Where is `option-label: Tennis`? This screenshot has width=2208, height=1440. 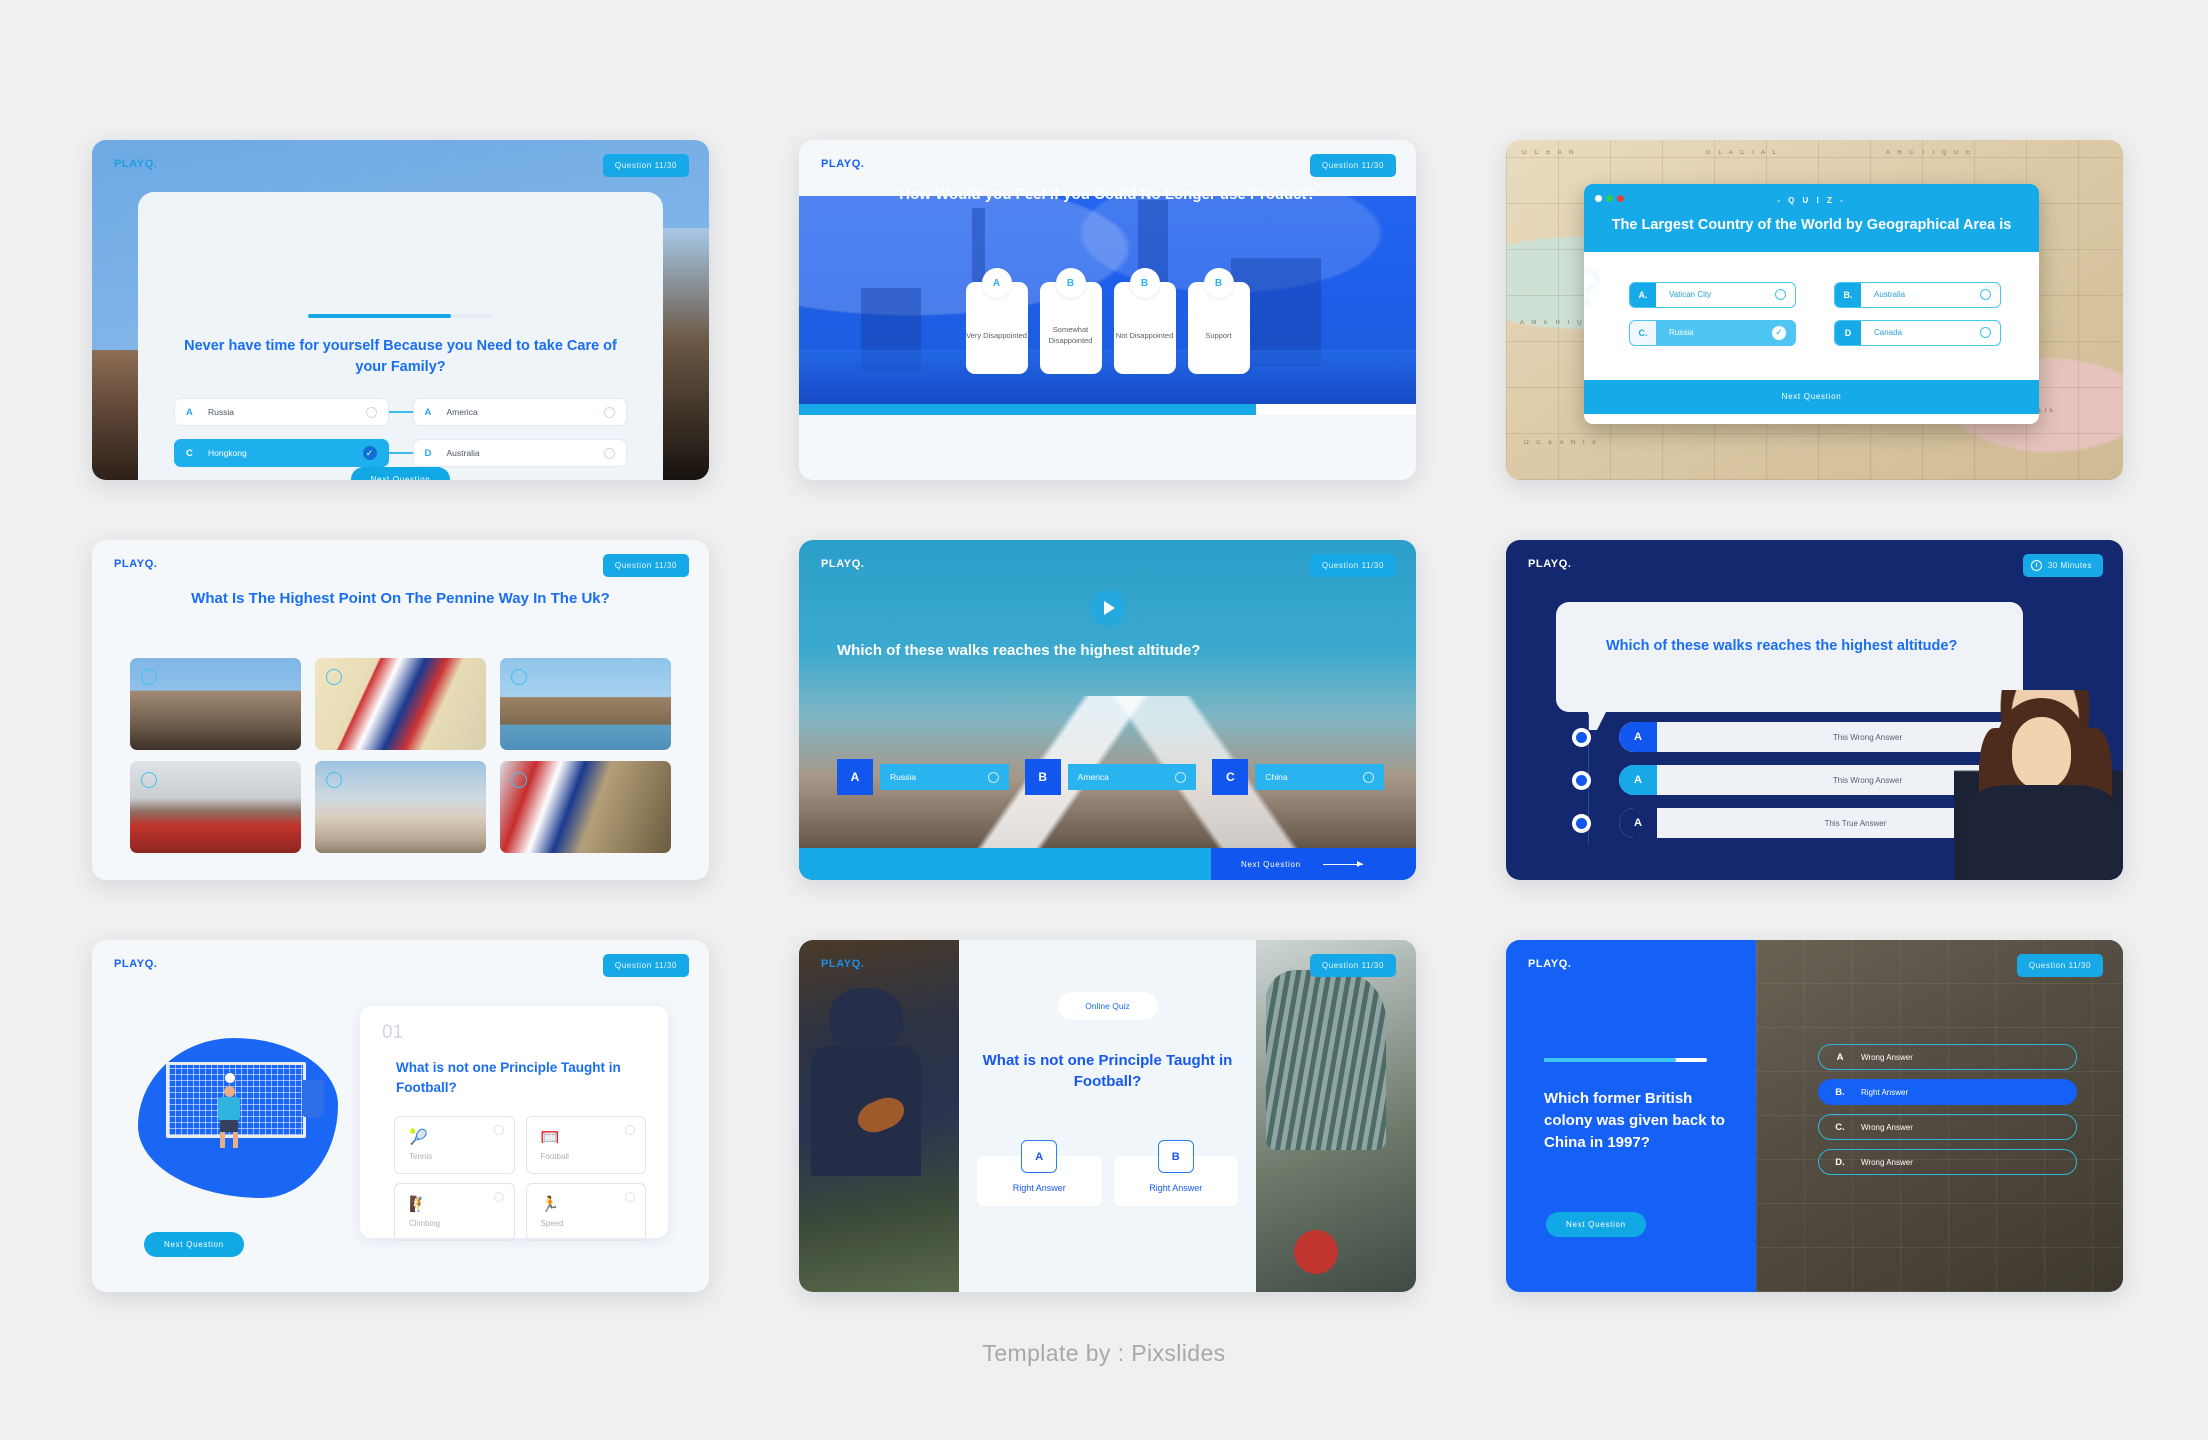 option-label: Tennis is located at coordinates (421, 1156).